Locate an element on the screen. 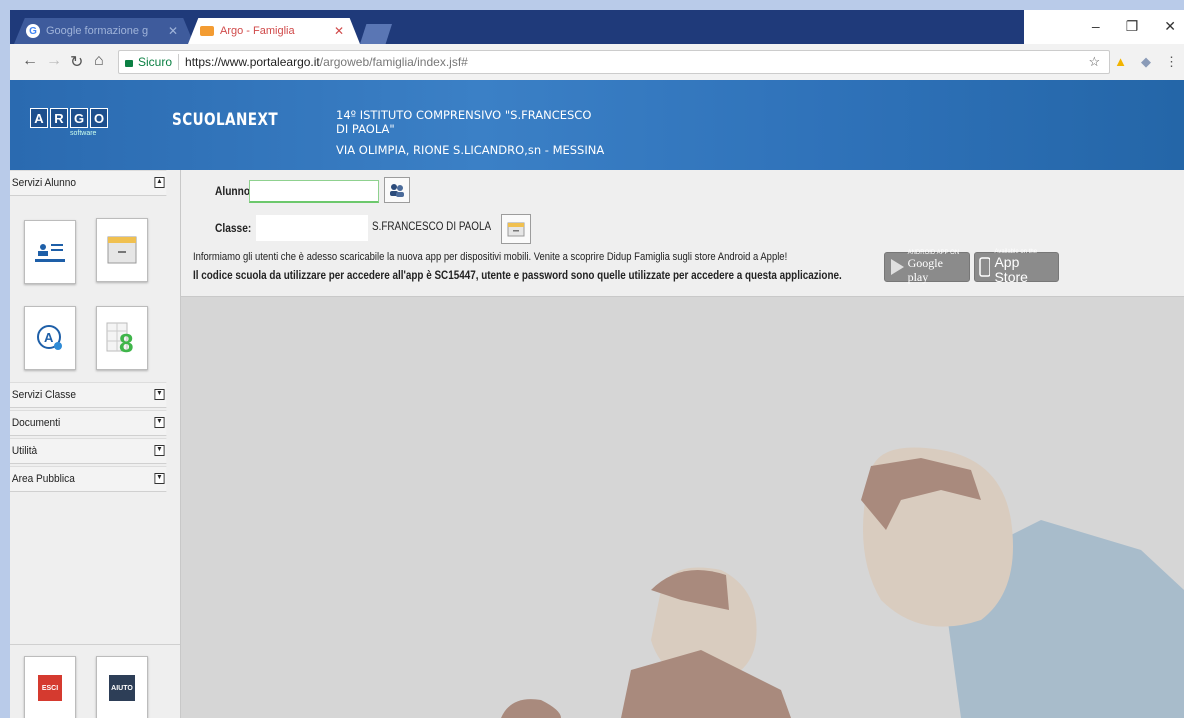 This screenshot has width=1184, height=718. alunno-label: Alunno: is located at coordinates (234, 191).